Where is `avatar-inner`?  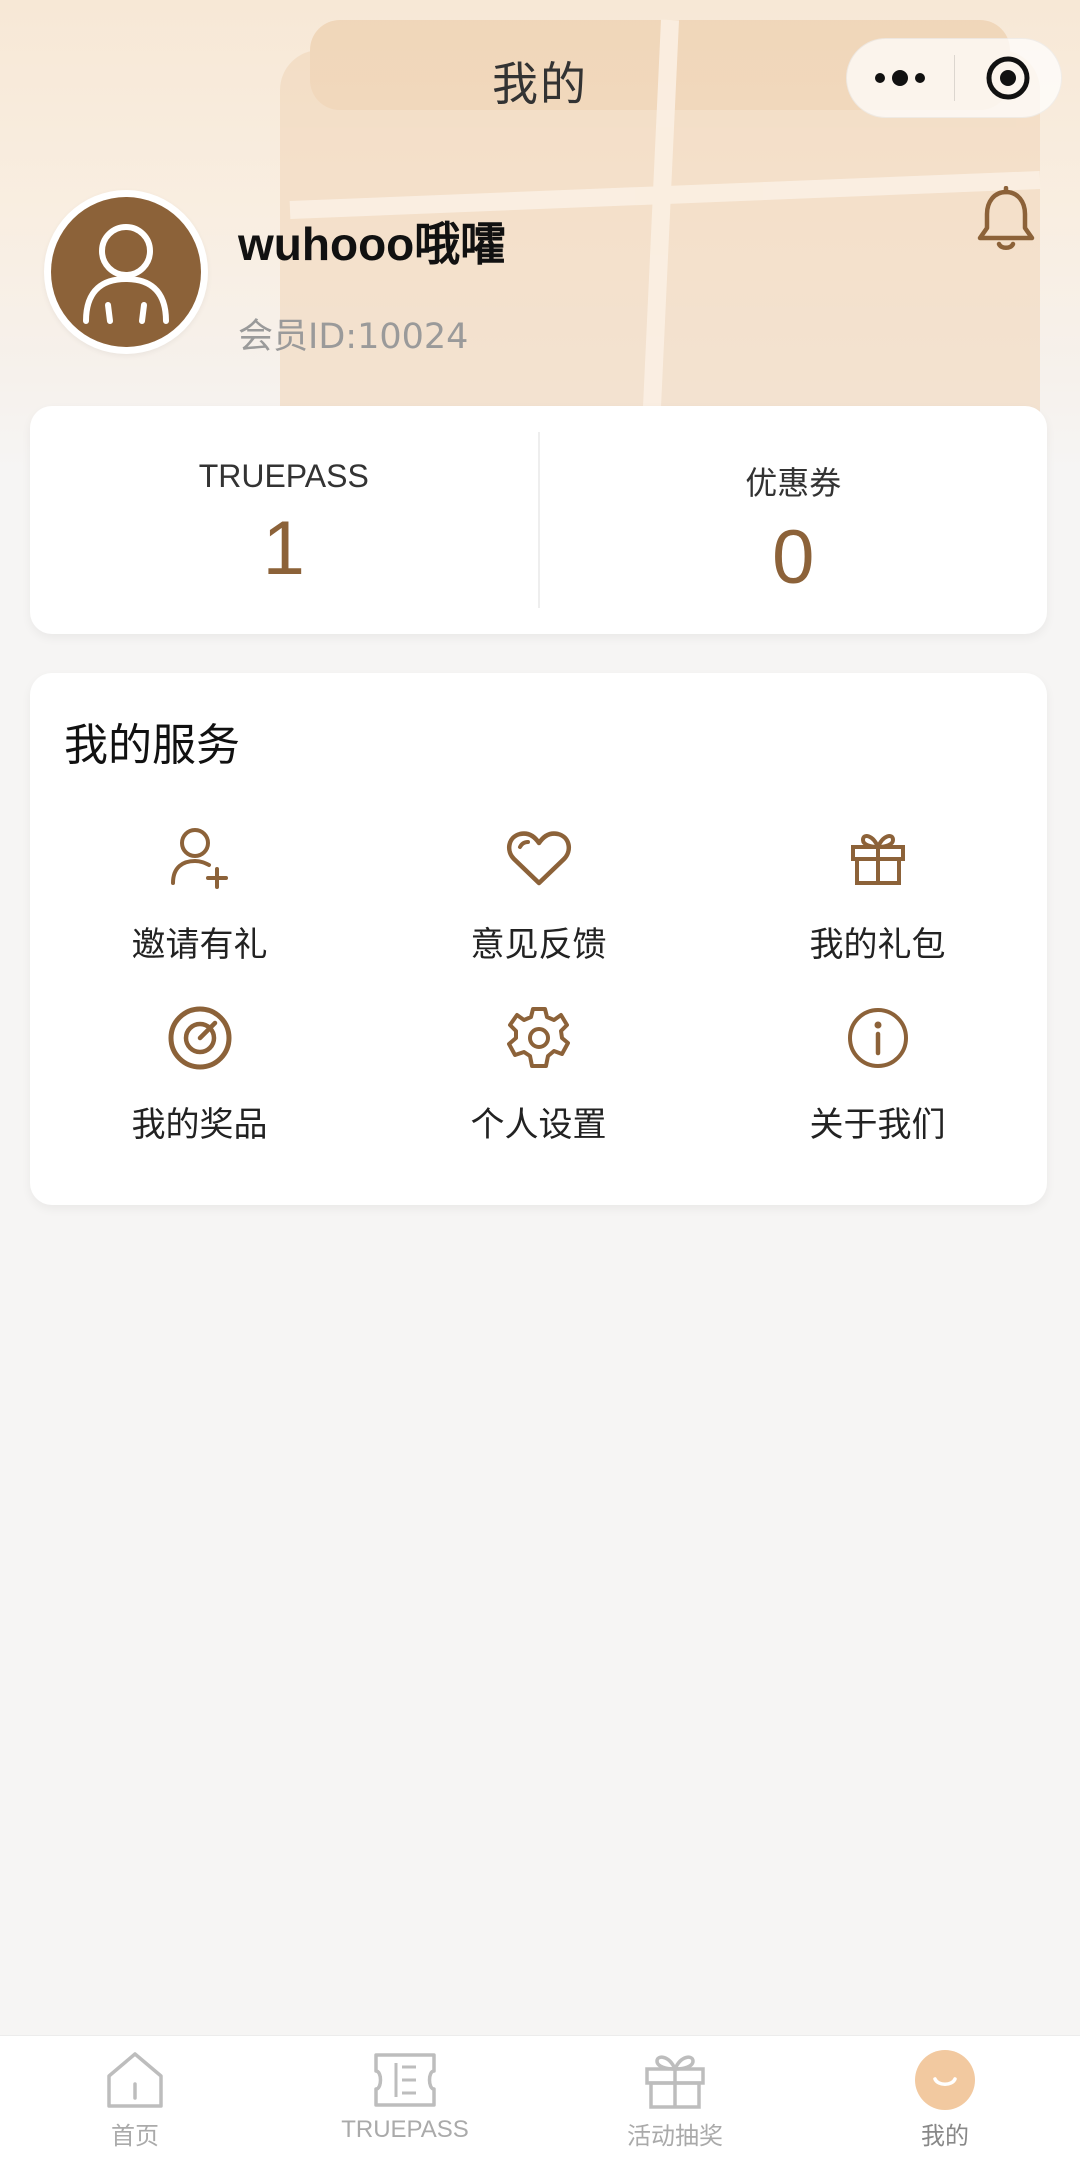
avatar-inner is located at coordinates (126, 272).